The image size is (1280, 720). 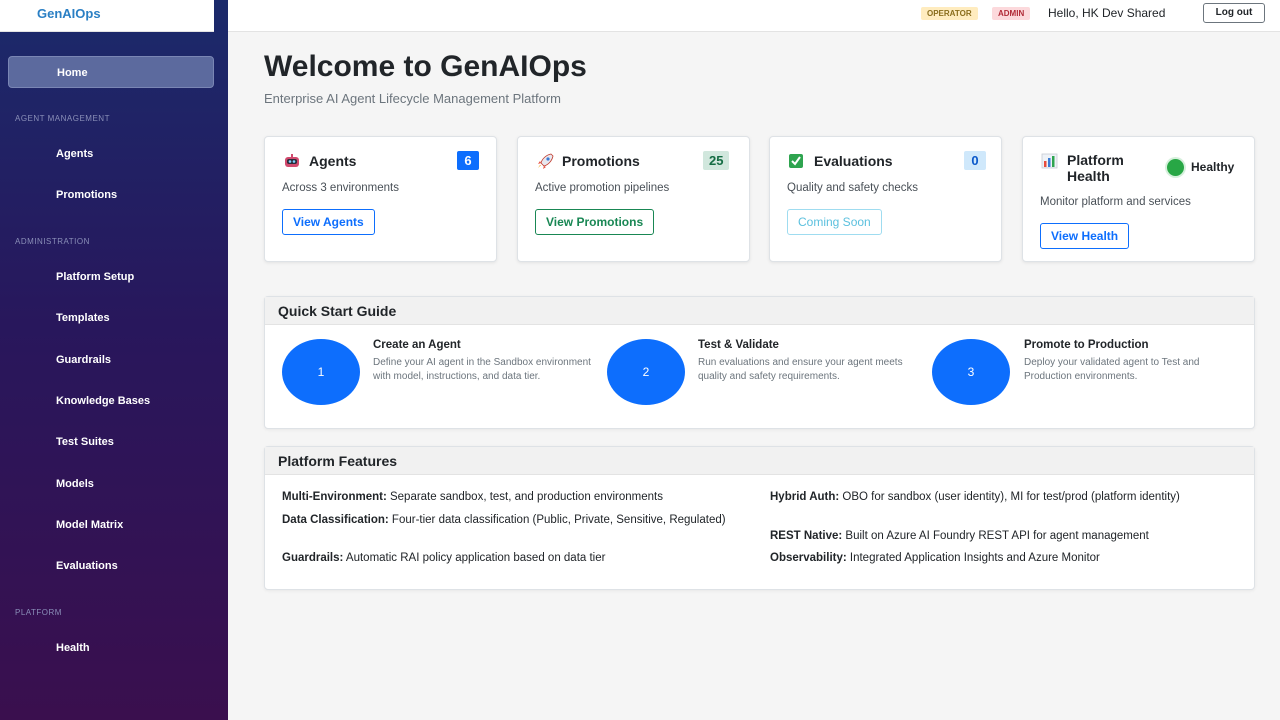 I want to click on sidebar-item-models: Models, so click(x=111, y=484).